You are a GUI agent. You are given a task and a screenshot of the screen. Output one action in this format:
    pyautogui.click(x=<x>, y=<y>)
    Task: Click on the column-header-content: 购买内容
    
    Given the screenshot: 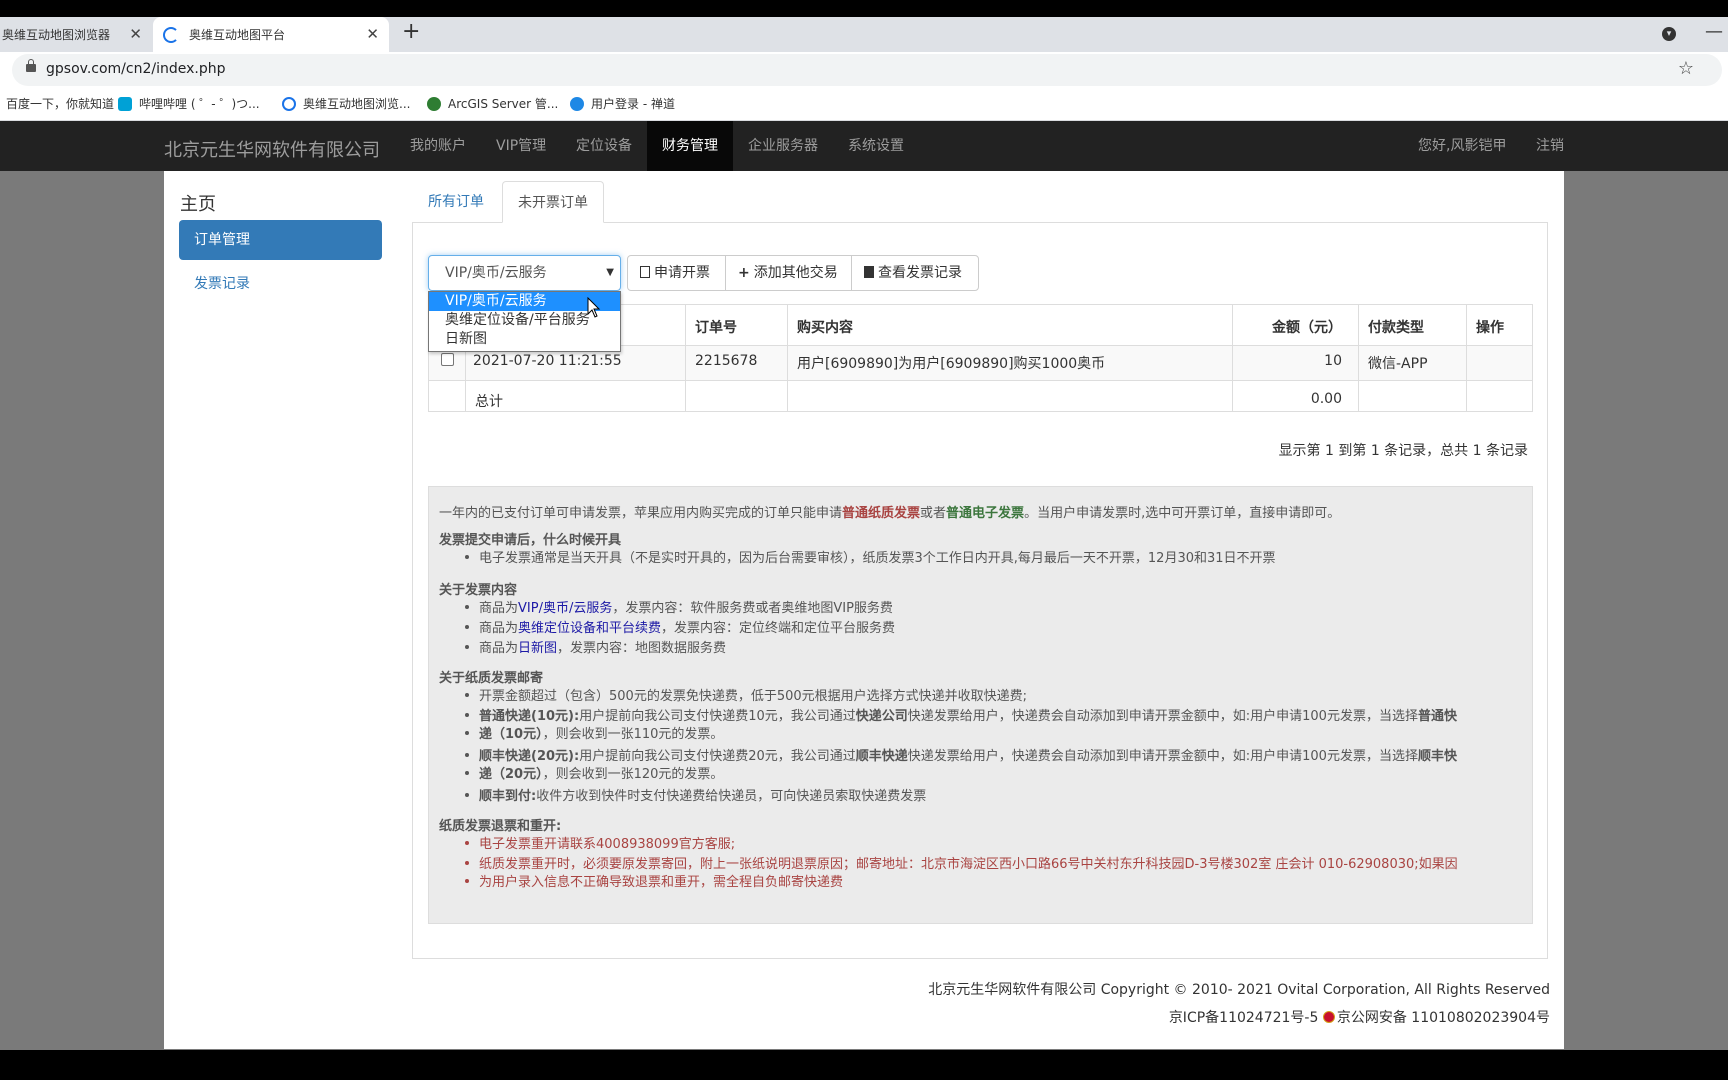 What is the action you would take?
    pyautogui.click(x=825, y=327)
    